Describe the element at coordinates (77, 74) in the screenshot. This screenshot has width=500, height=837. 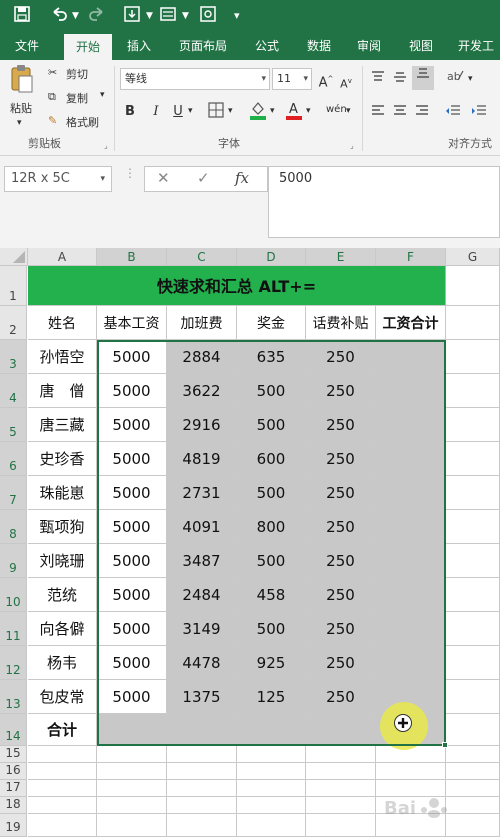
I see `cut-button: 剪切` at that location.